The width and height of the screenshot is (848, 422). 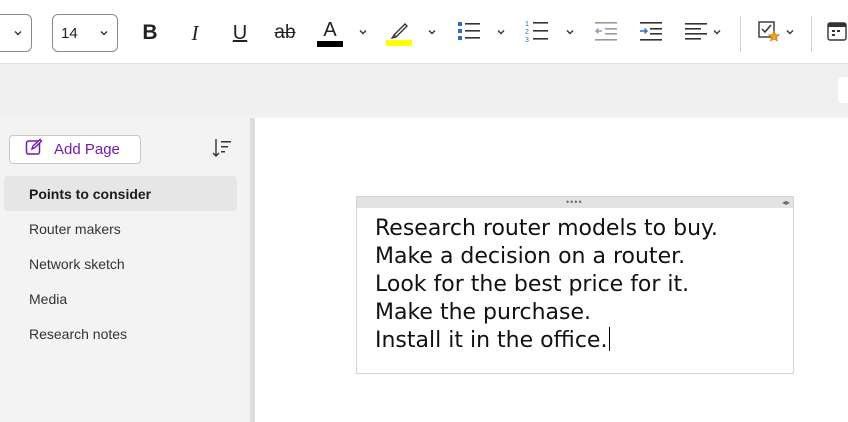 I want to click on add-page-label: Add Page, so click(x=87, y=149).